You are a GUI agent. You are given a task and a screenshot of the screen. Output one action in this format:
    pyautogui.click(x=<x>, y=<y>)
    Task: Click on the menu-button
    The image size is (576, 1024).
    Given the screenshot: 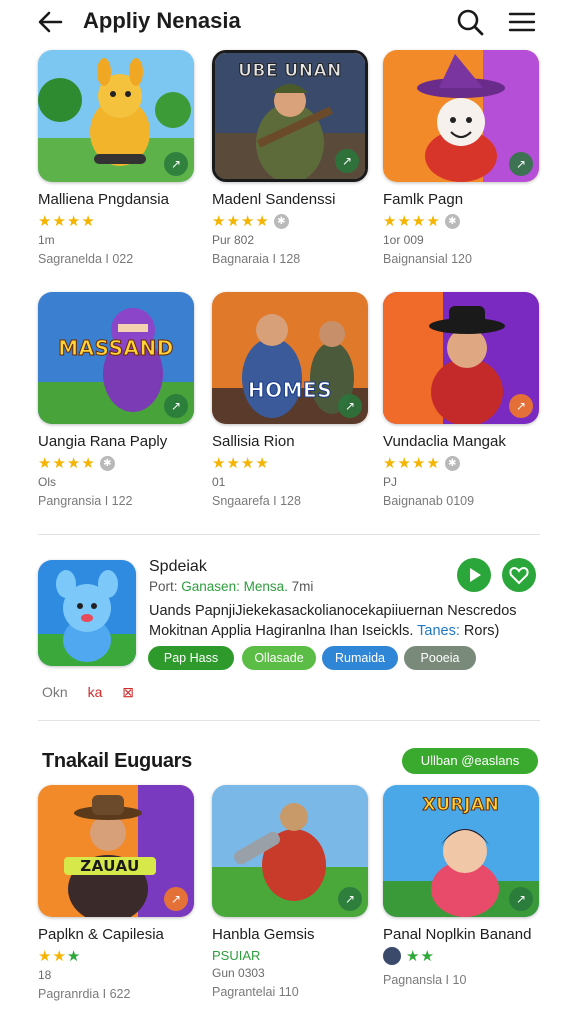 What is the action you would take?
    pyautogui.click(x=522, y=22)
    